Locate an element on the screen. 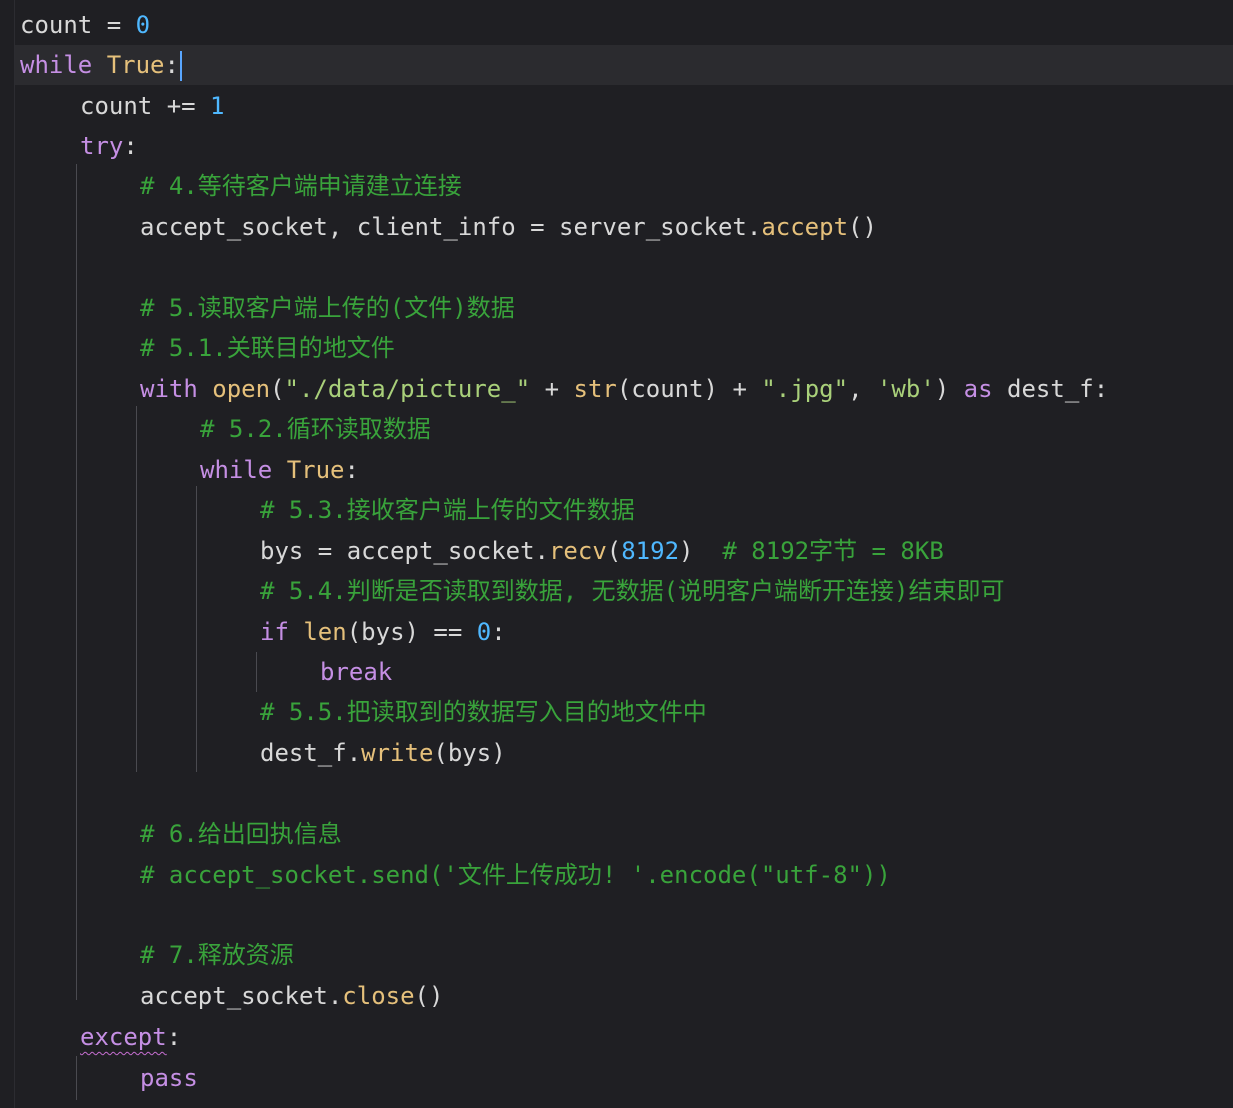 This screenshot has height=1108, width=1233. code-token: pass is located at coordinates (169, 1078).